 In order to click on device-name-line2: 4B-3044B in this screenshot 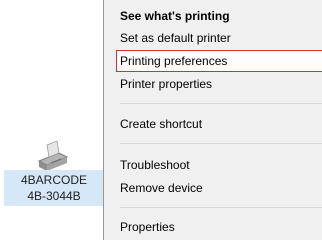, I will do `click(54, 196)`.